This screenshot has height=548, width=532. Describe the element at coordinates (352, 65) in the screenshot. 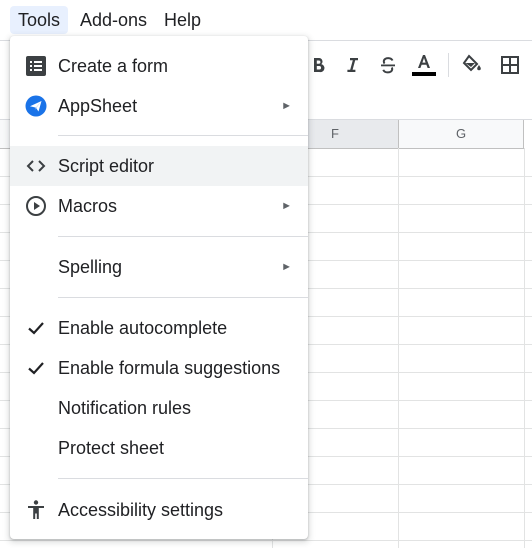

I see `italic-icon` at that location.